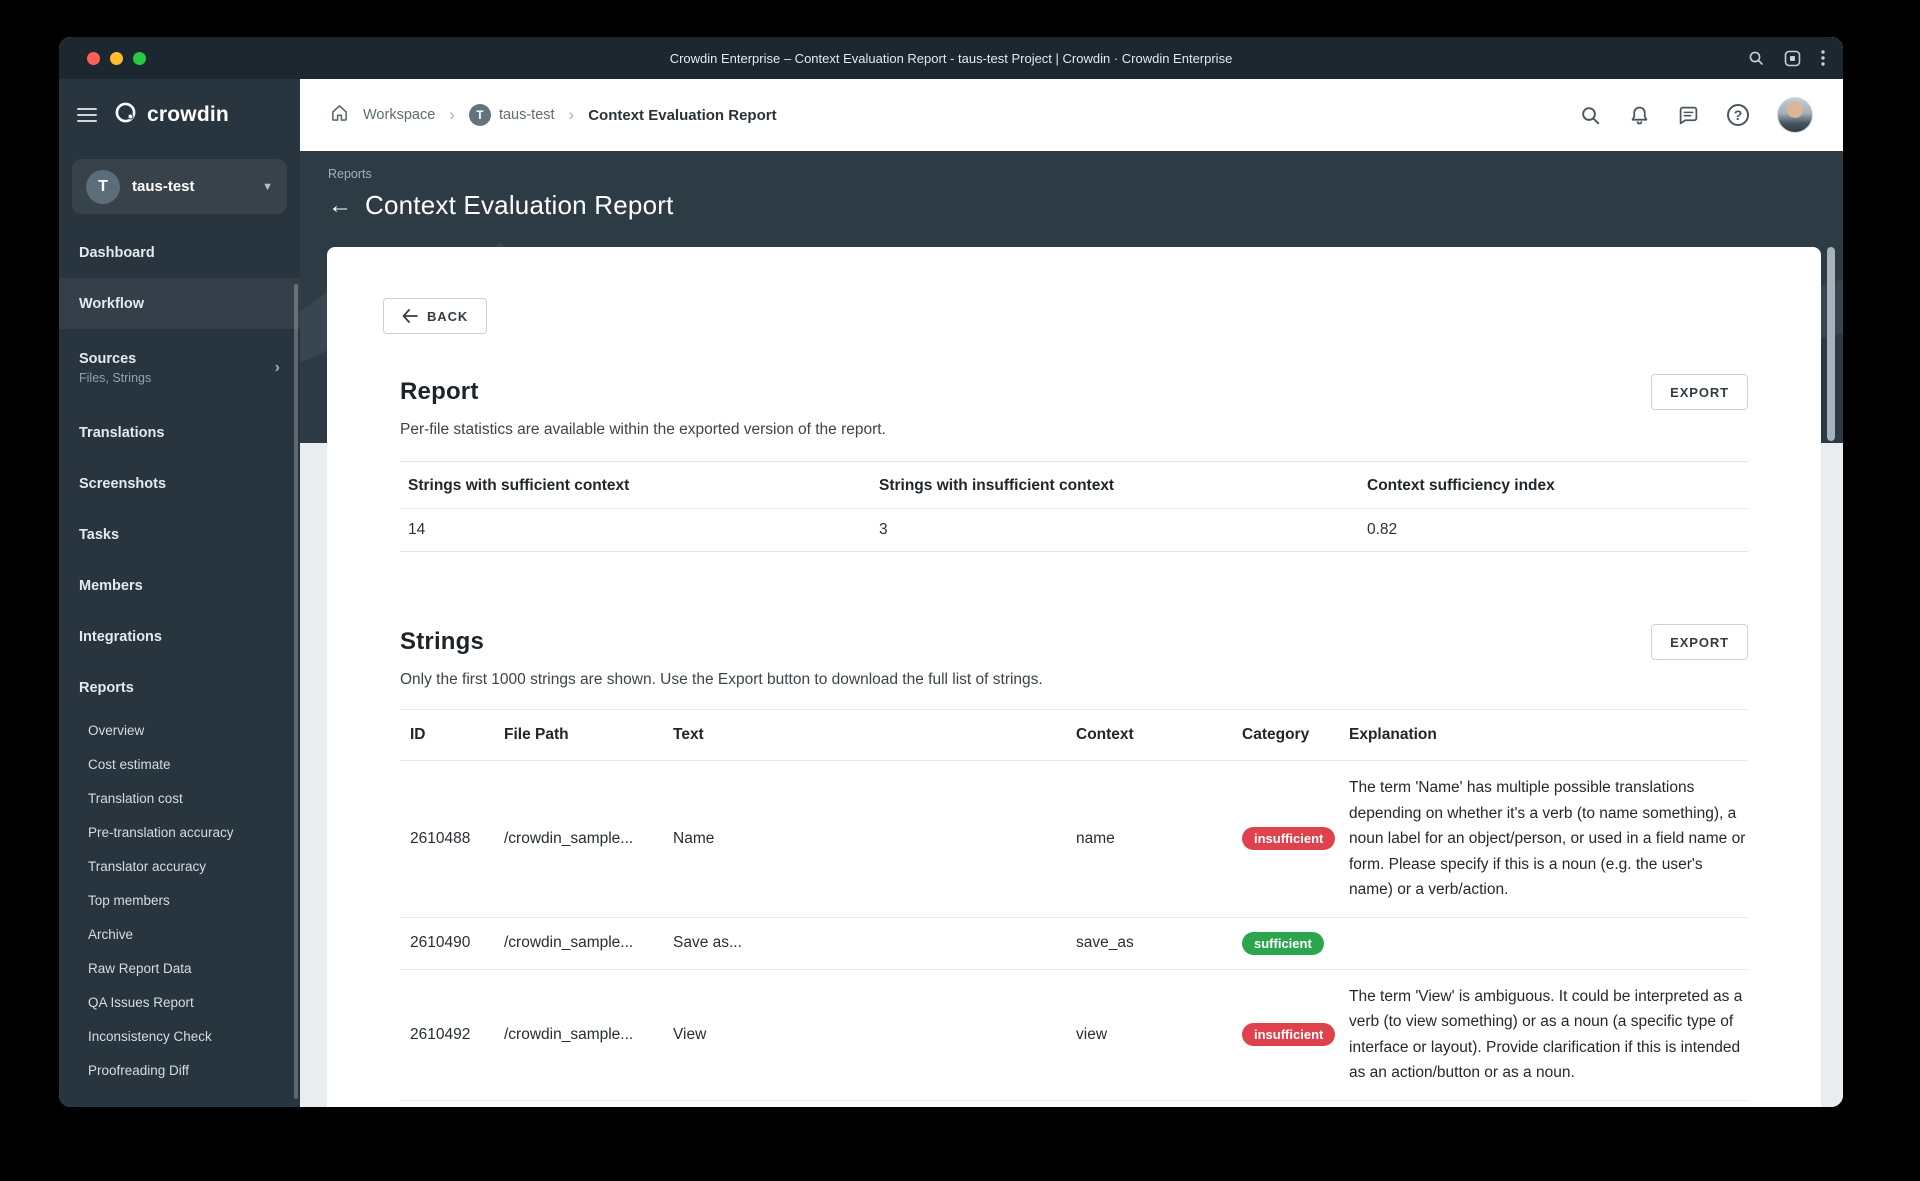 Image resolution: width=1920 pixels, height=1181 pixels. What do you see at coordinates (1756, 58) in the screenshot?
I see `tab-search-icon` at bounding box center [1756, 58].